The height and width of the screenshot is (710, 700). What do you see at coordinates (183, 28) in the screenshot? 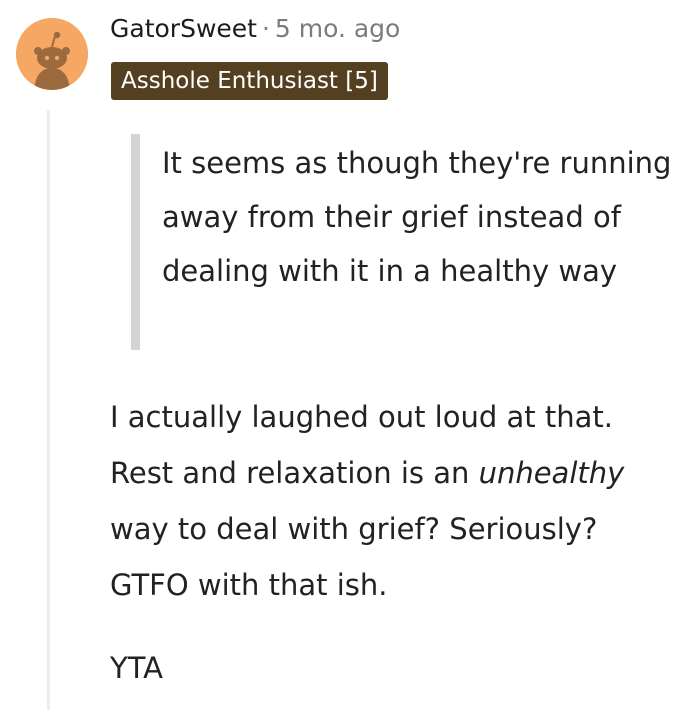
I see `username-link: GatorSweet` at bounding box center [183, 28].